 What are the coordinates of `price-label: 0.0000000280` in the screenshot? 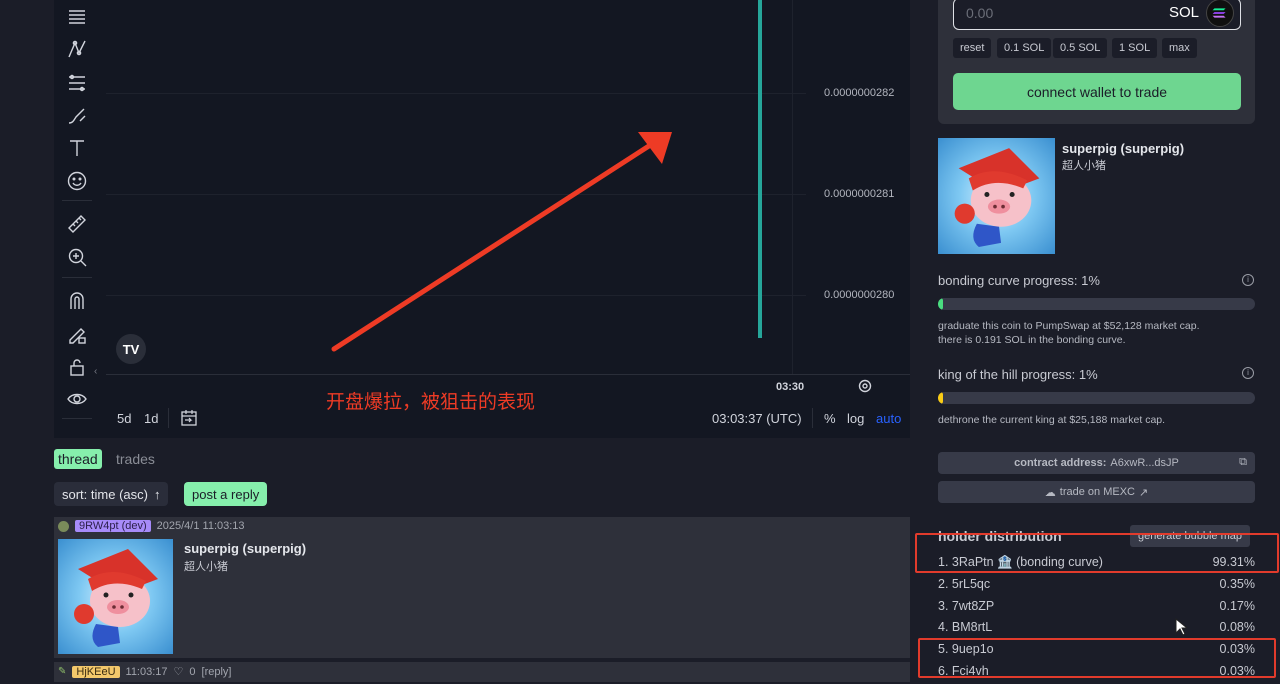 It's located at (859, 295).